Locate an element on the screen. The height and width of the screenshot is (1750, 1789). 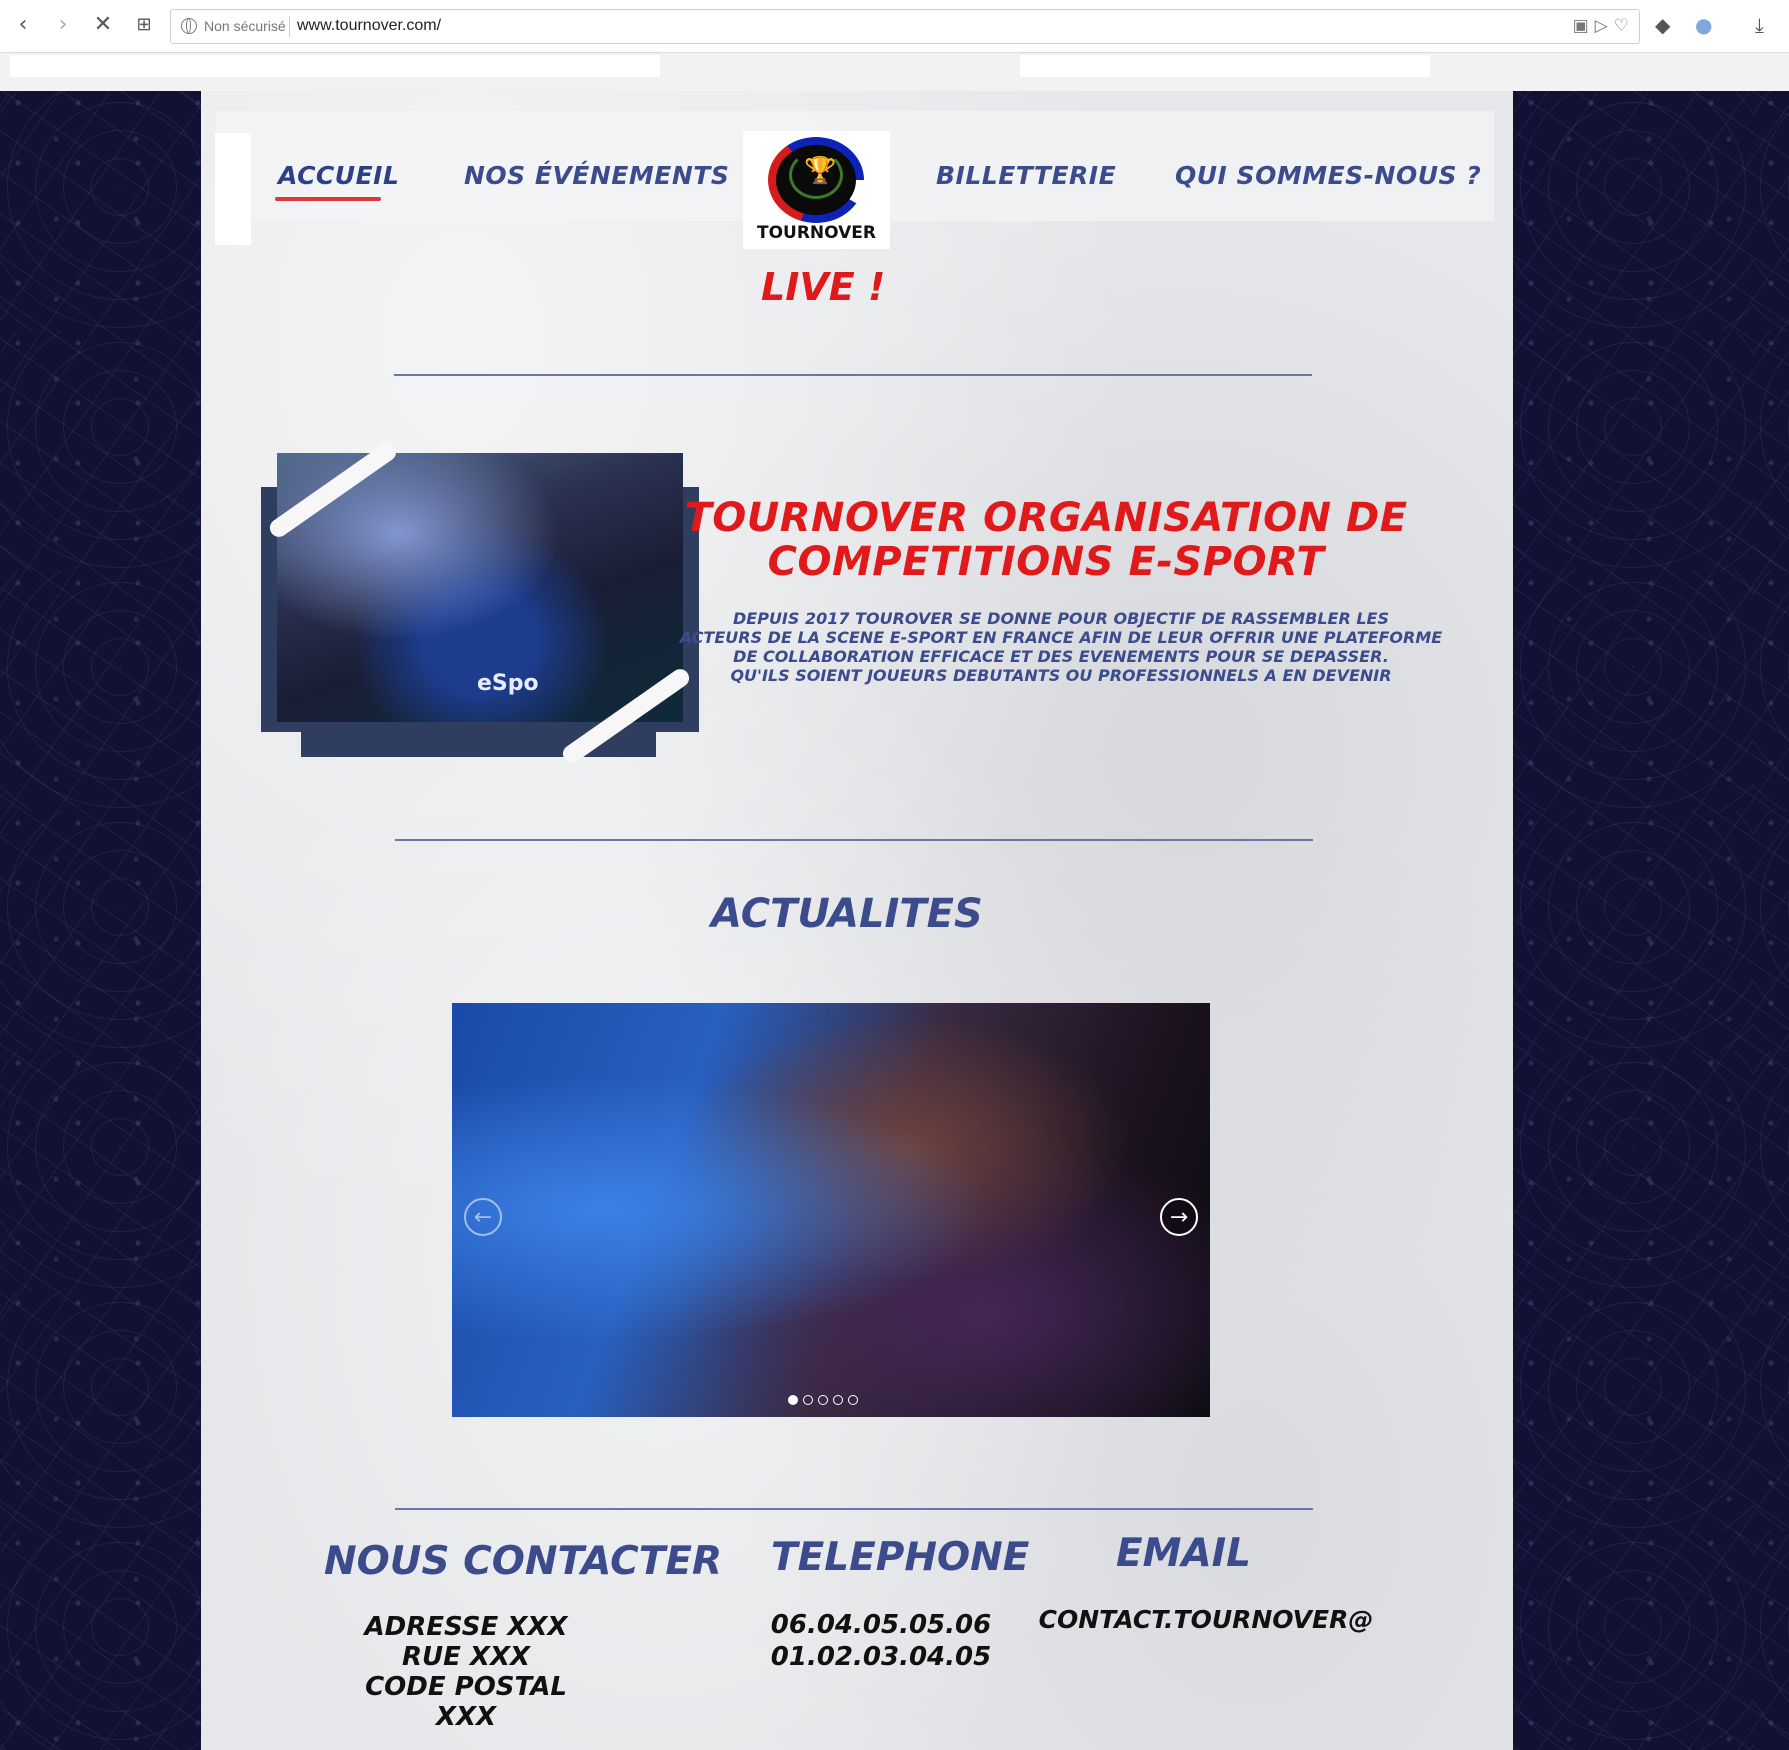
phone-block: 06.04.05.05.06 01.02.03.04.05 is located at coordinates (881, 1641).